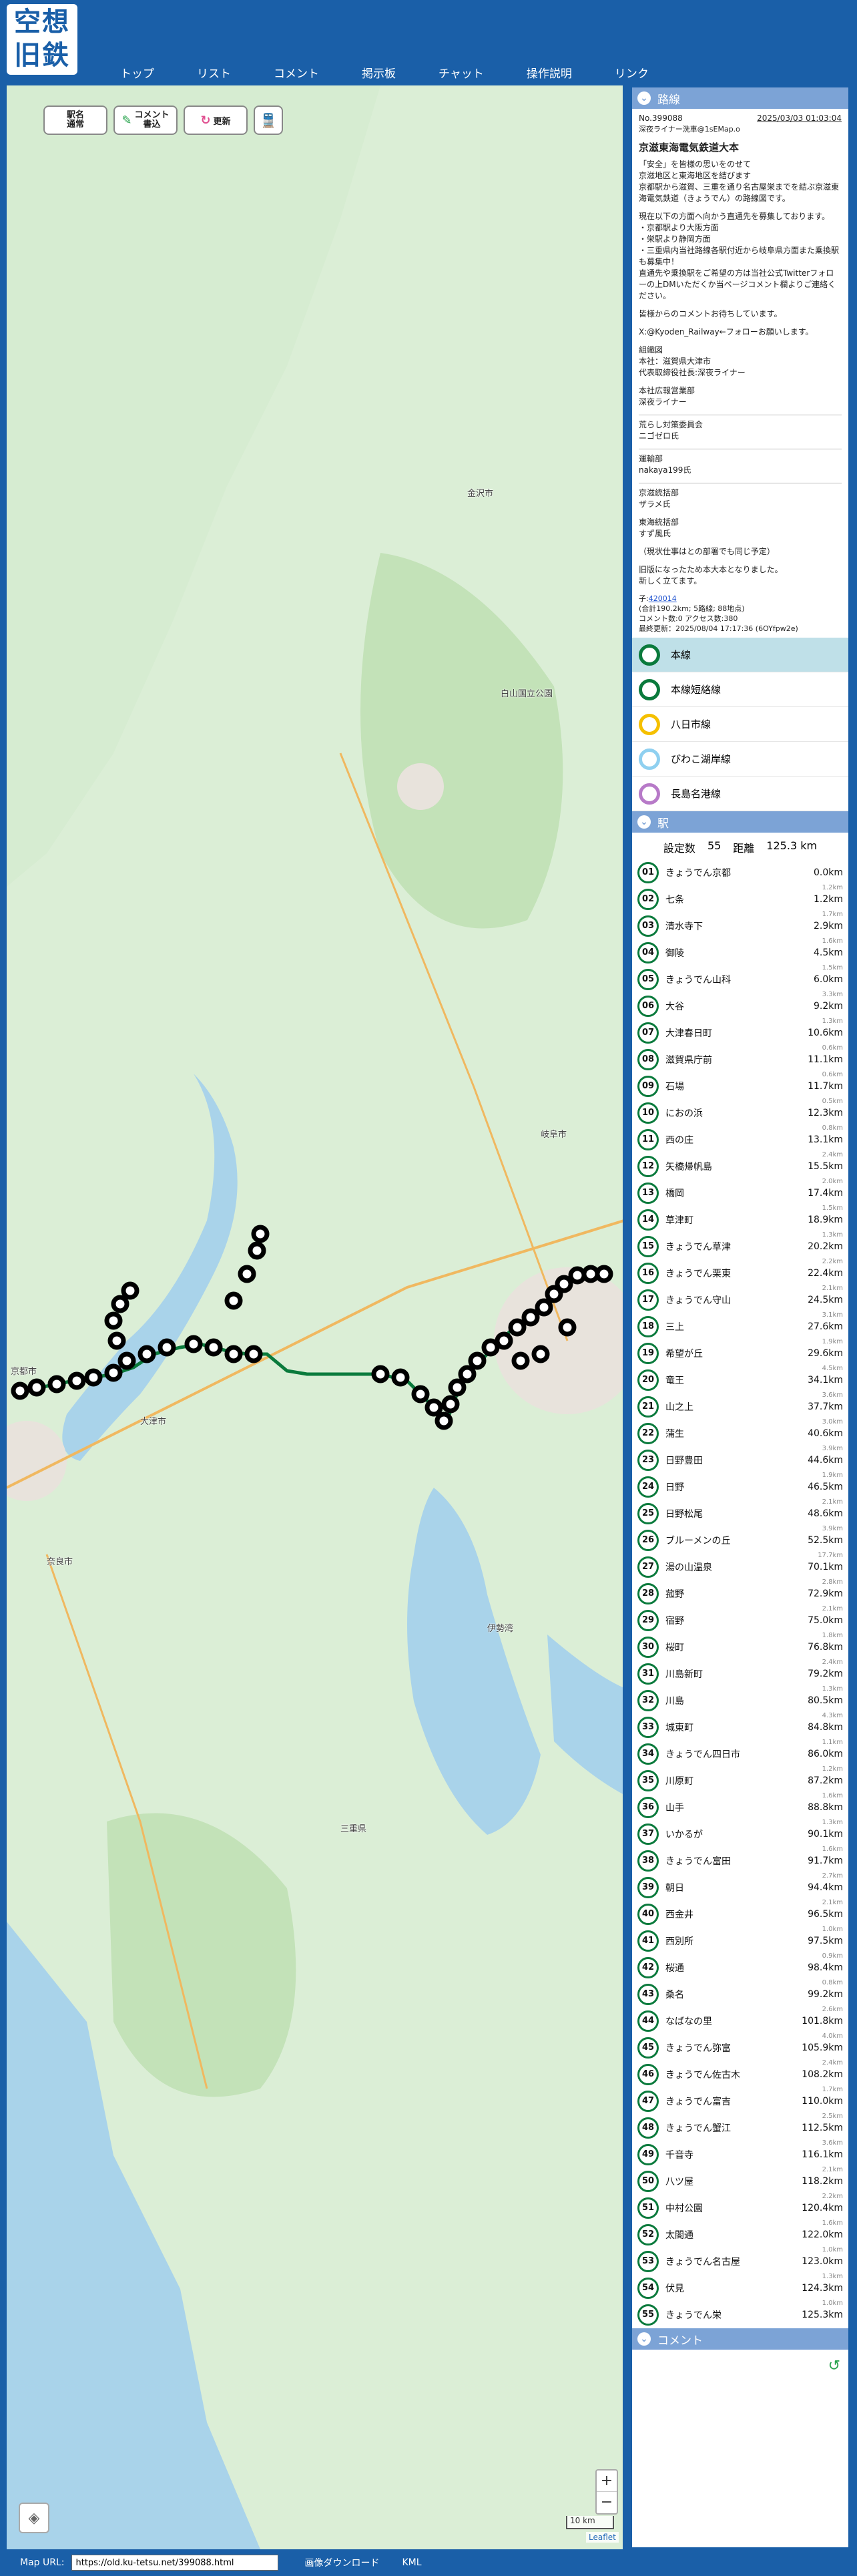 The width and height of the screenshot is (857, 2576). I want to click on station-row: 50 八ツ屋 118.2km 2.2km, so click(740, 2184).